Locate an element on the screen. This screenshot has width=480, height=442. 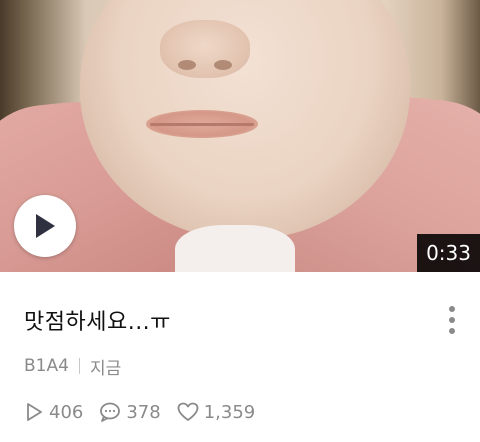
heart-icon is located at coordinates (188, 411).